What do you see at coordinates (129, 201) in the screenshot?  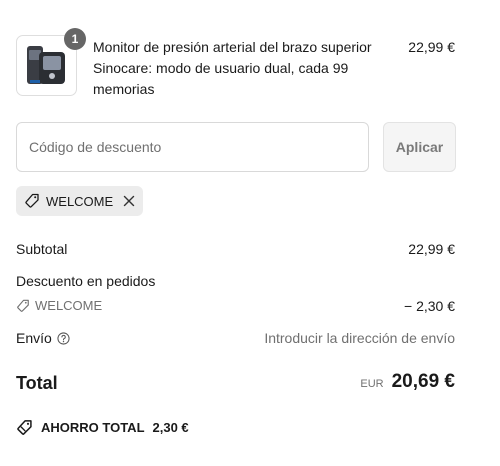 I see `close-icon` at bounding box center [129, 201].